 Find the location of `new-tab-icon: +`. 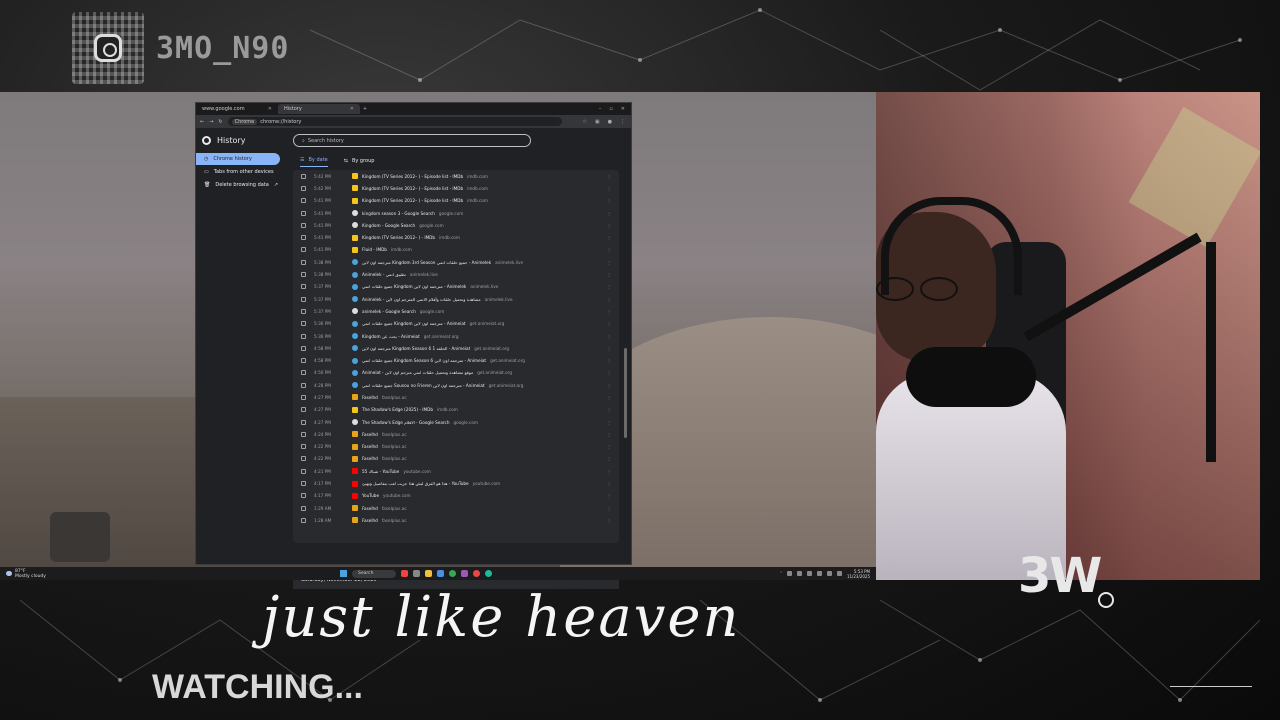

new-tab-icon: + is located at coordinates (365, 109).